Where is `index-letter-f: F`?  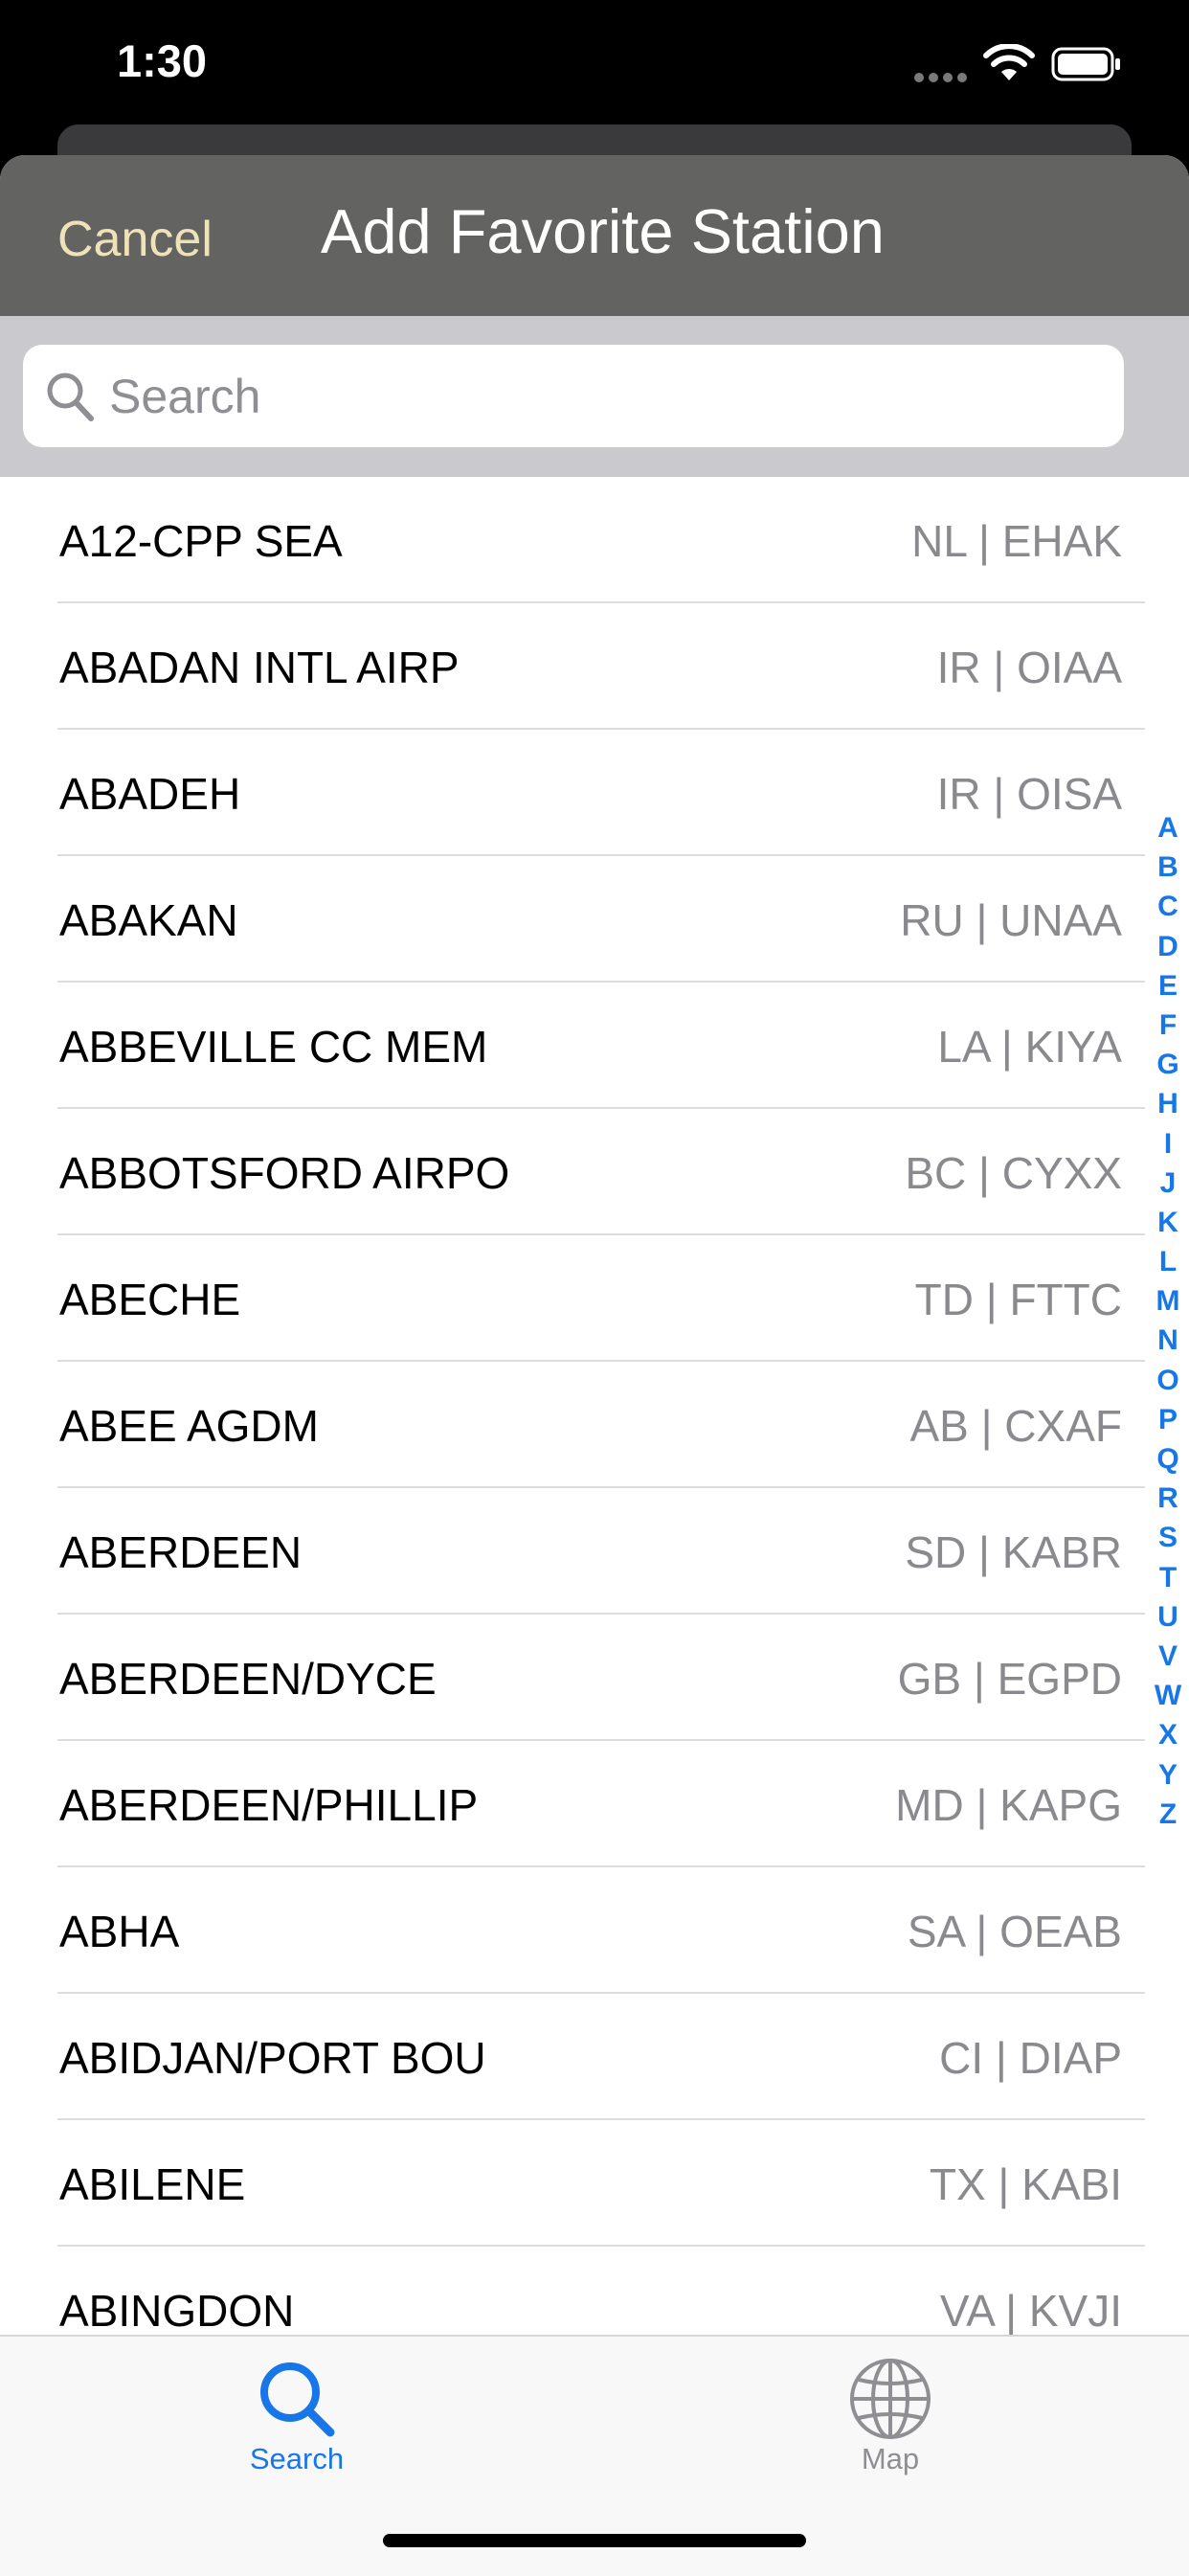
index-letter-f: F is located at coordinates (1168, 1025).